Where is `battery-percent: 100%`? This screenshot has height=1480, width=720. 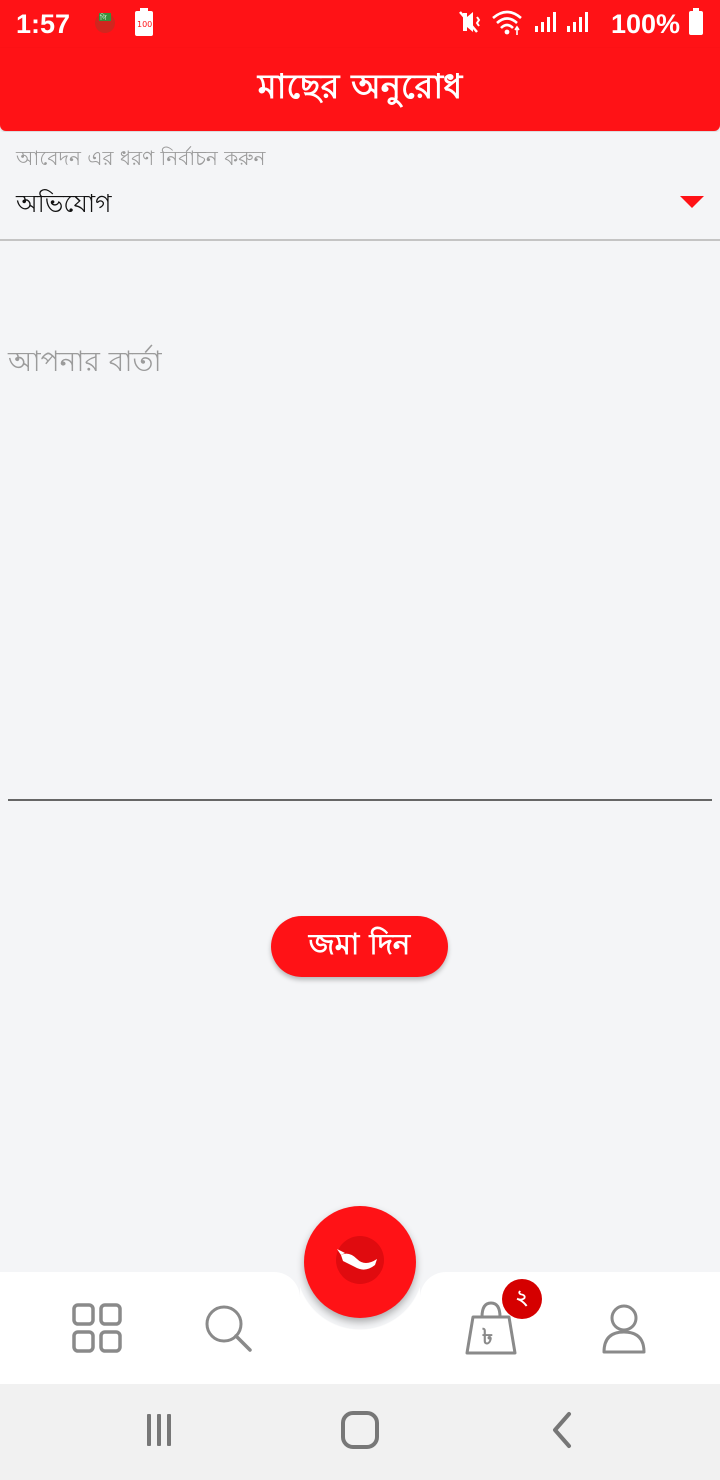
battery-percent: 100% is located at coordinates (645, 23).